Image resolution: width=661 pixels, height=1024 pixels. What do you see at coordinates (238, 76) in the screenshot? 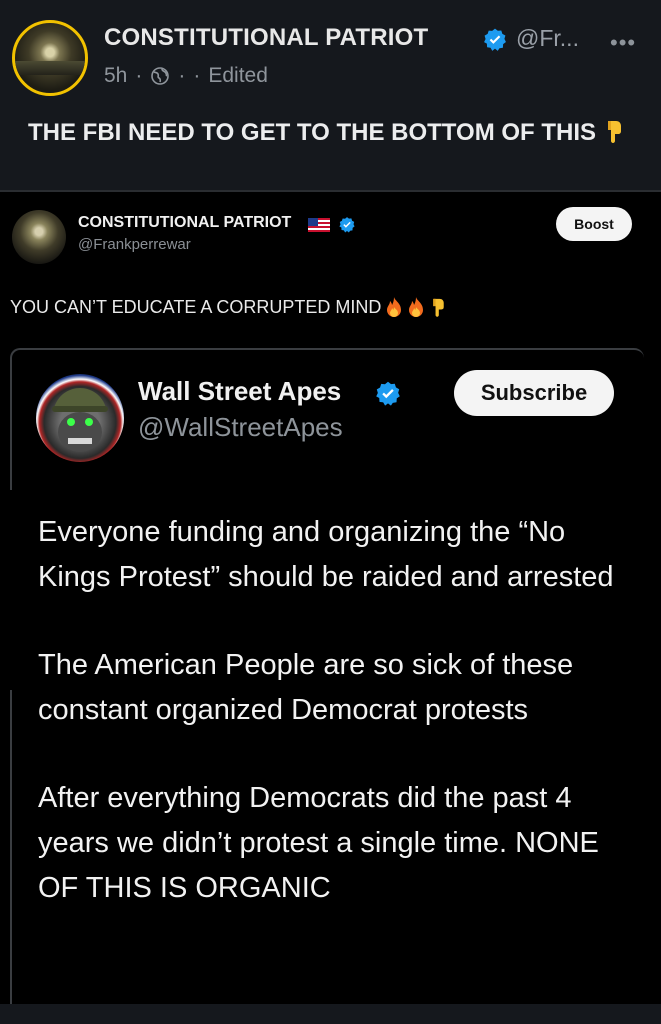
I see `edited-label: Edited` at bounding box center [238, 76].